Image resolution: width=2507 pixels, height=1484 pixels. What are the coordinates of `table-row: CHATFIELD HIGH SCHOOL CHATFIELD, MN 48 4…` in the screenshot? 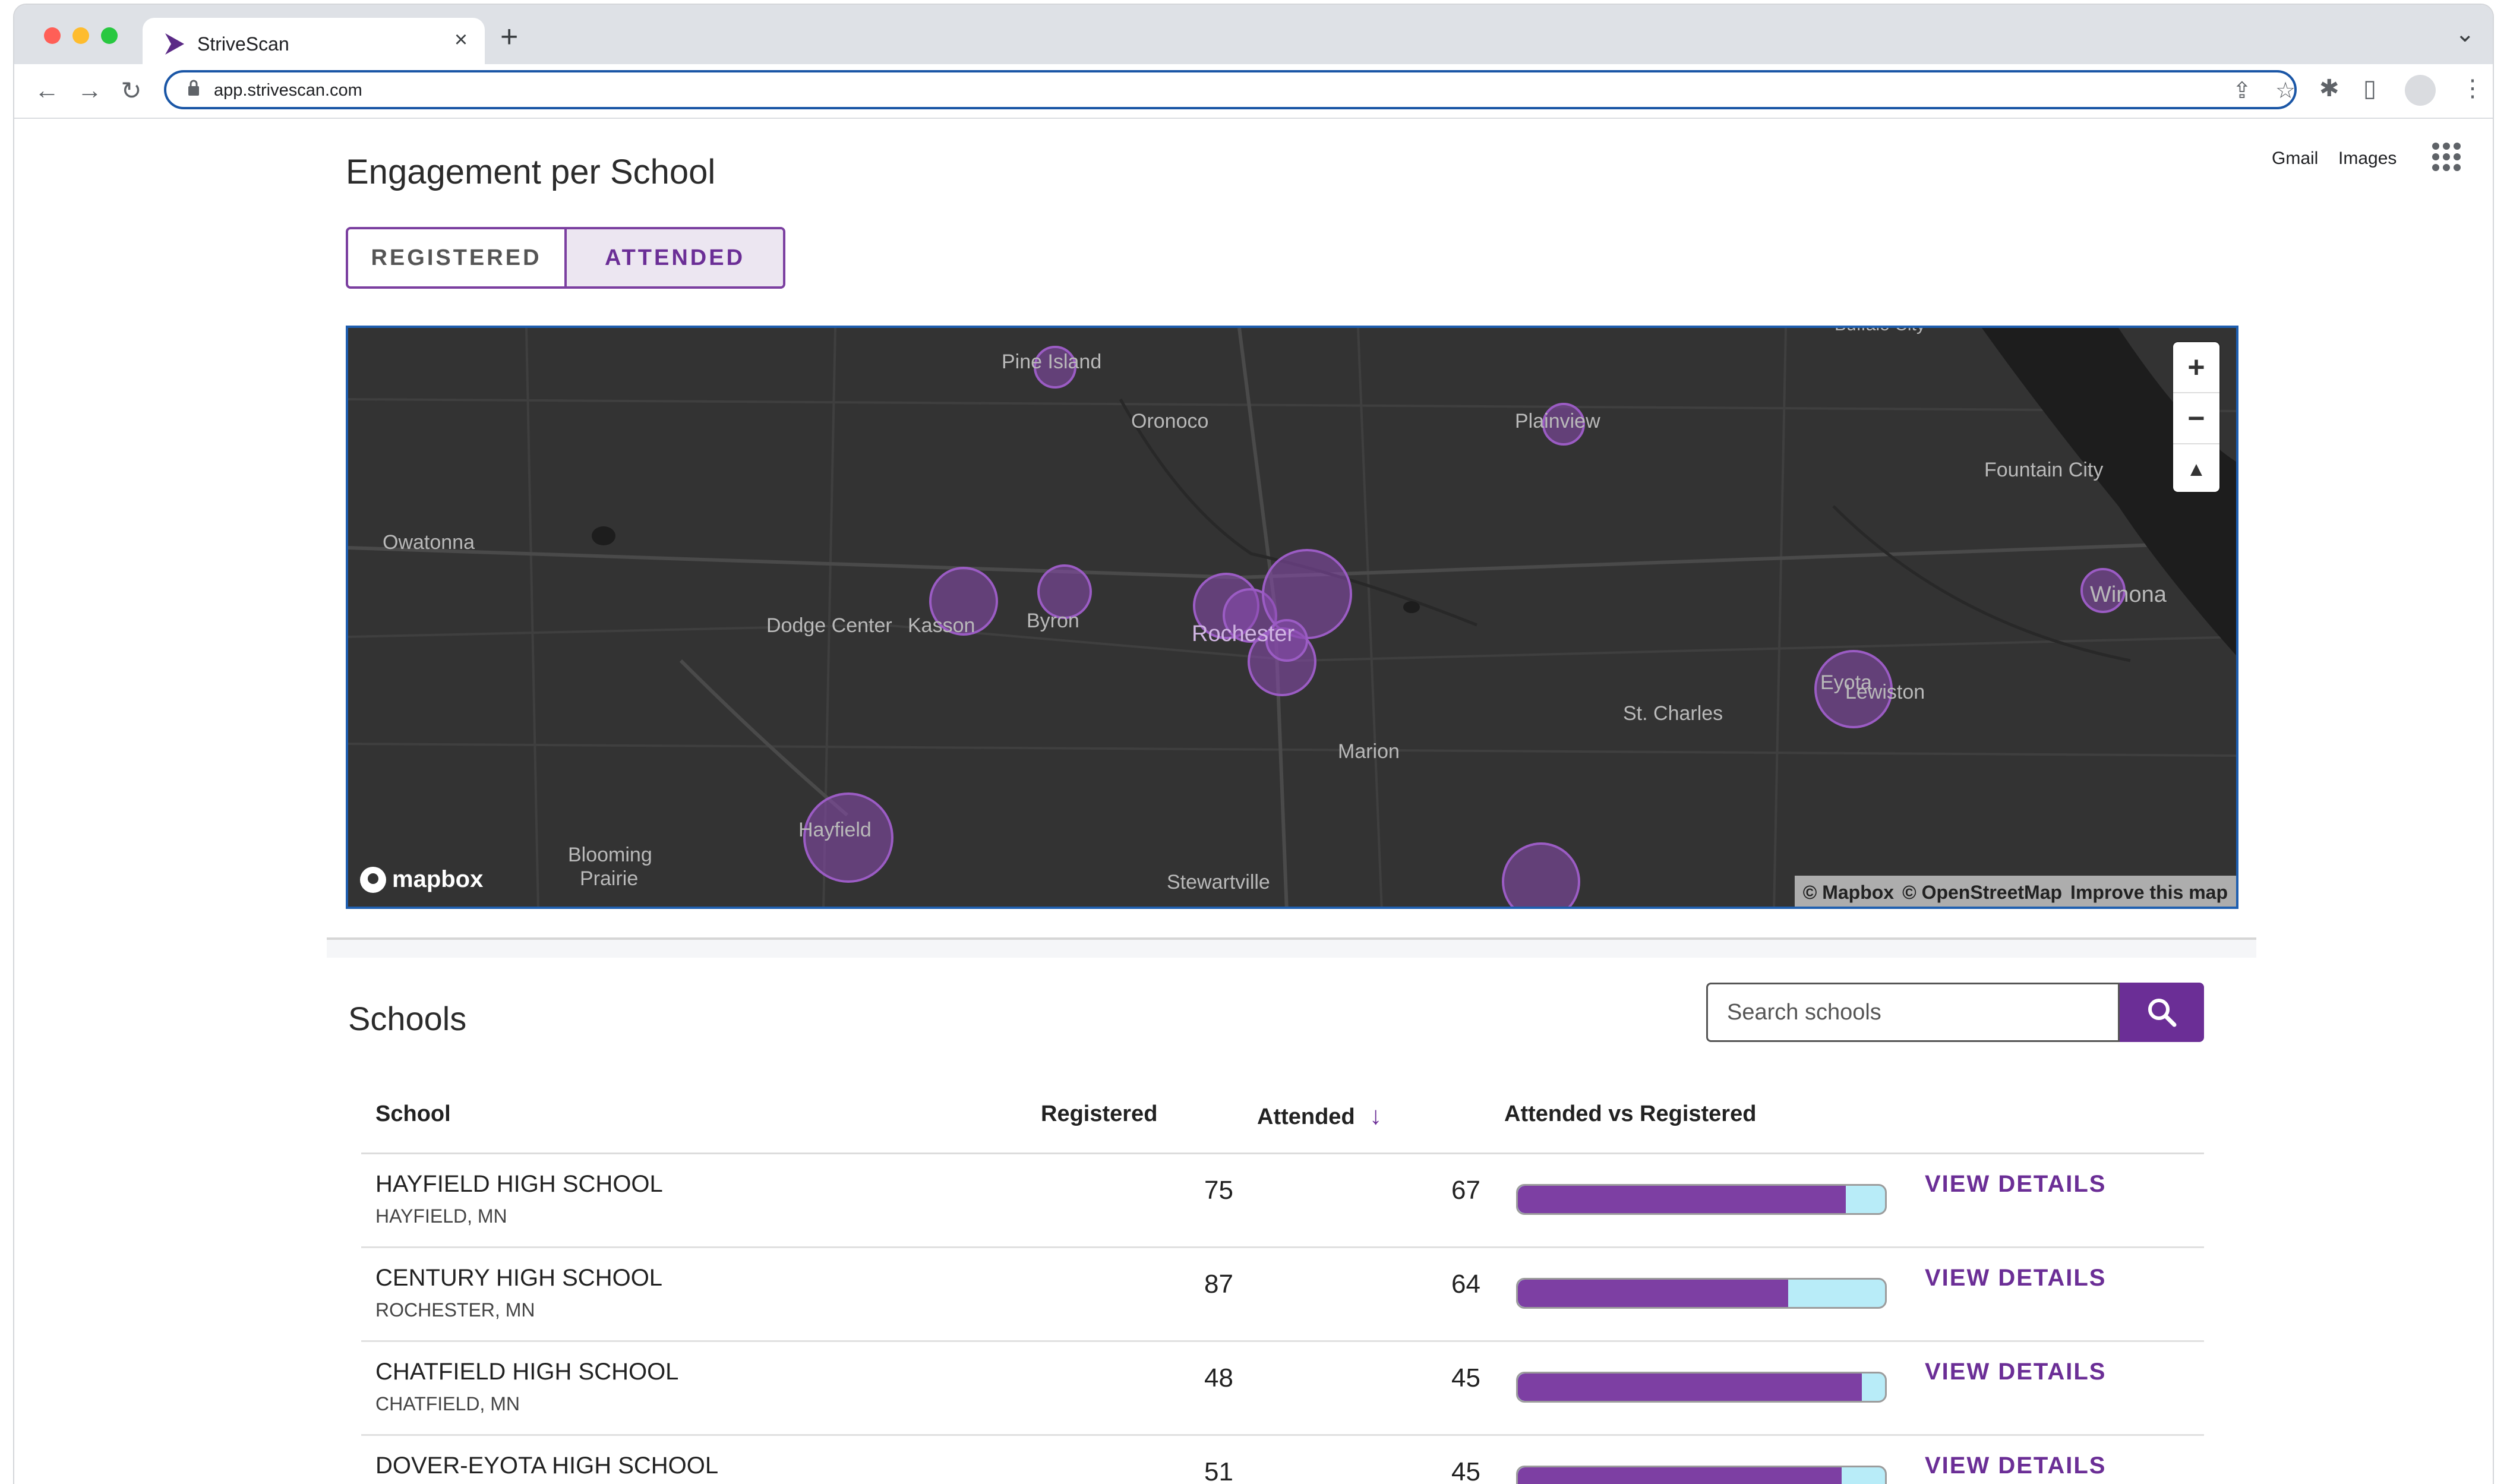 It's located at (1282, 1389).